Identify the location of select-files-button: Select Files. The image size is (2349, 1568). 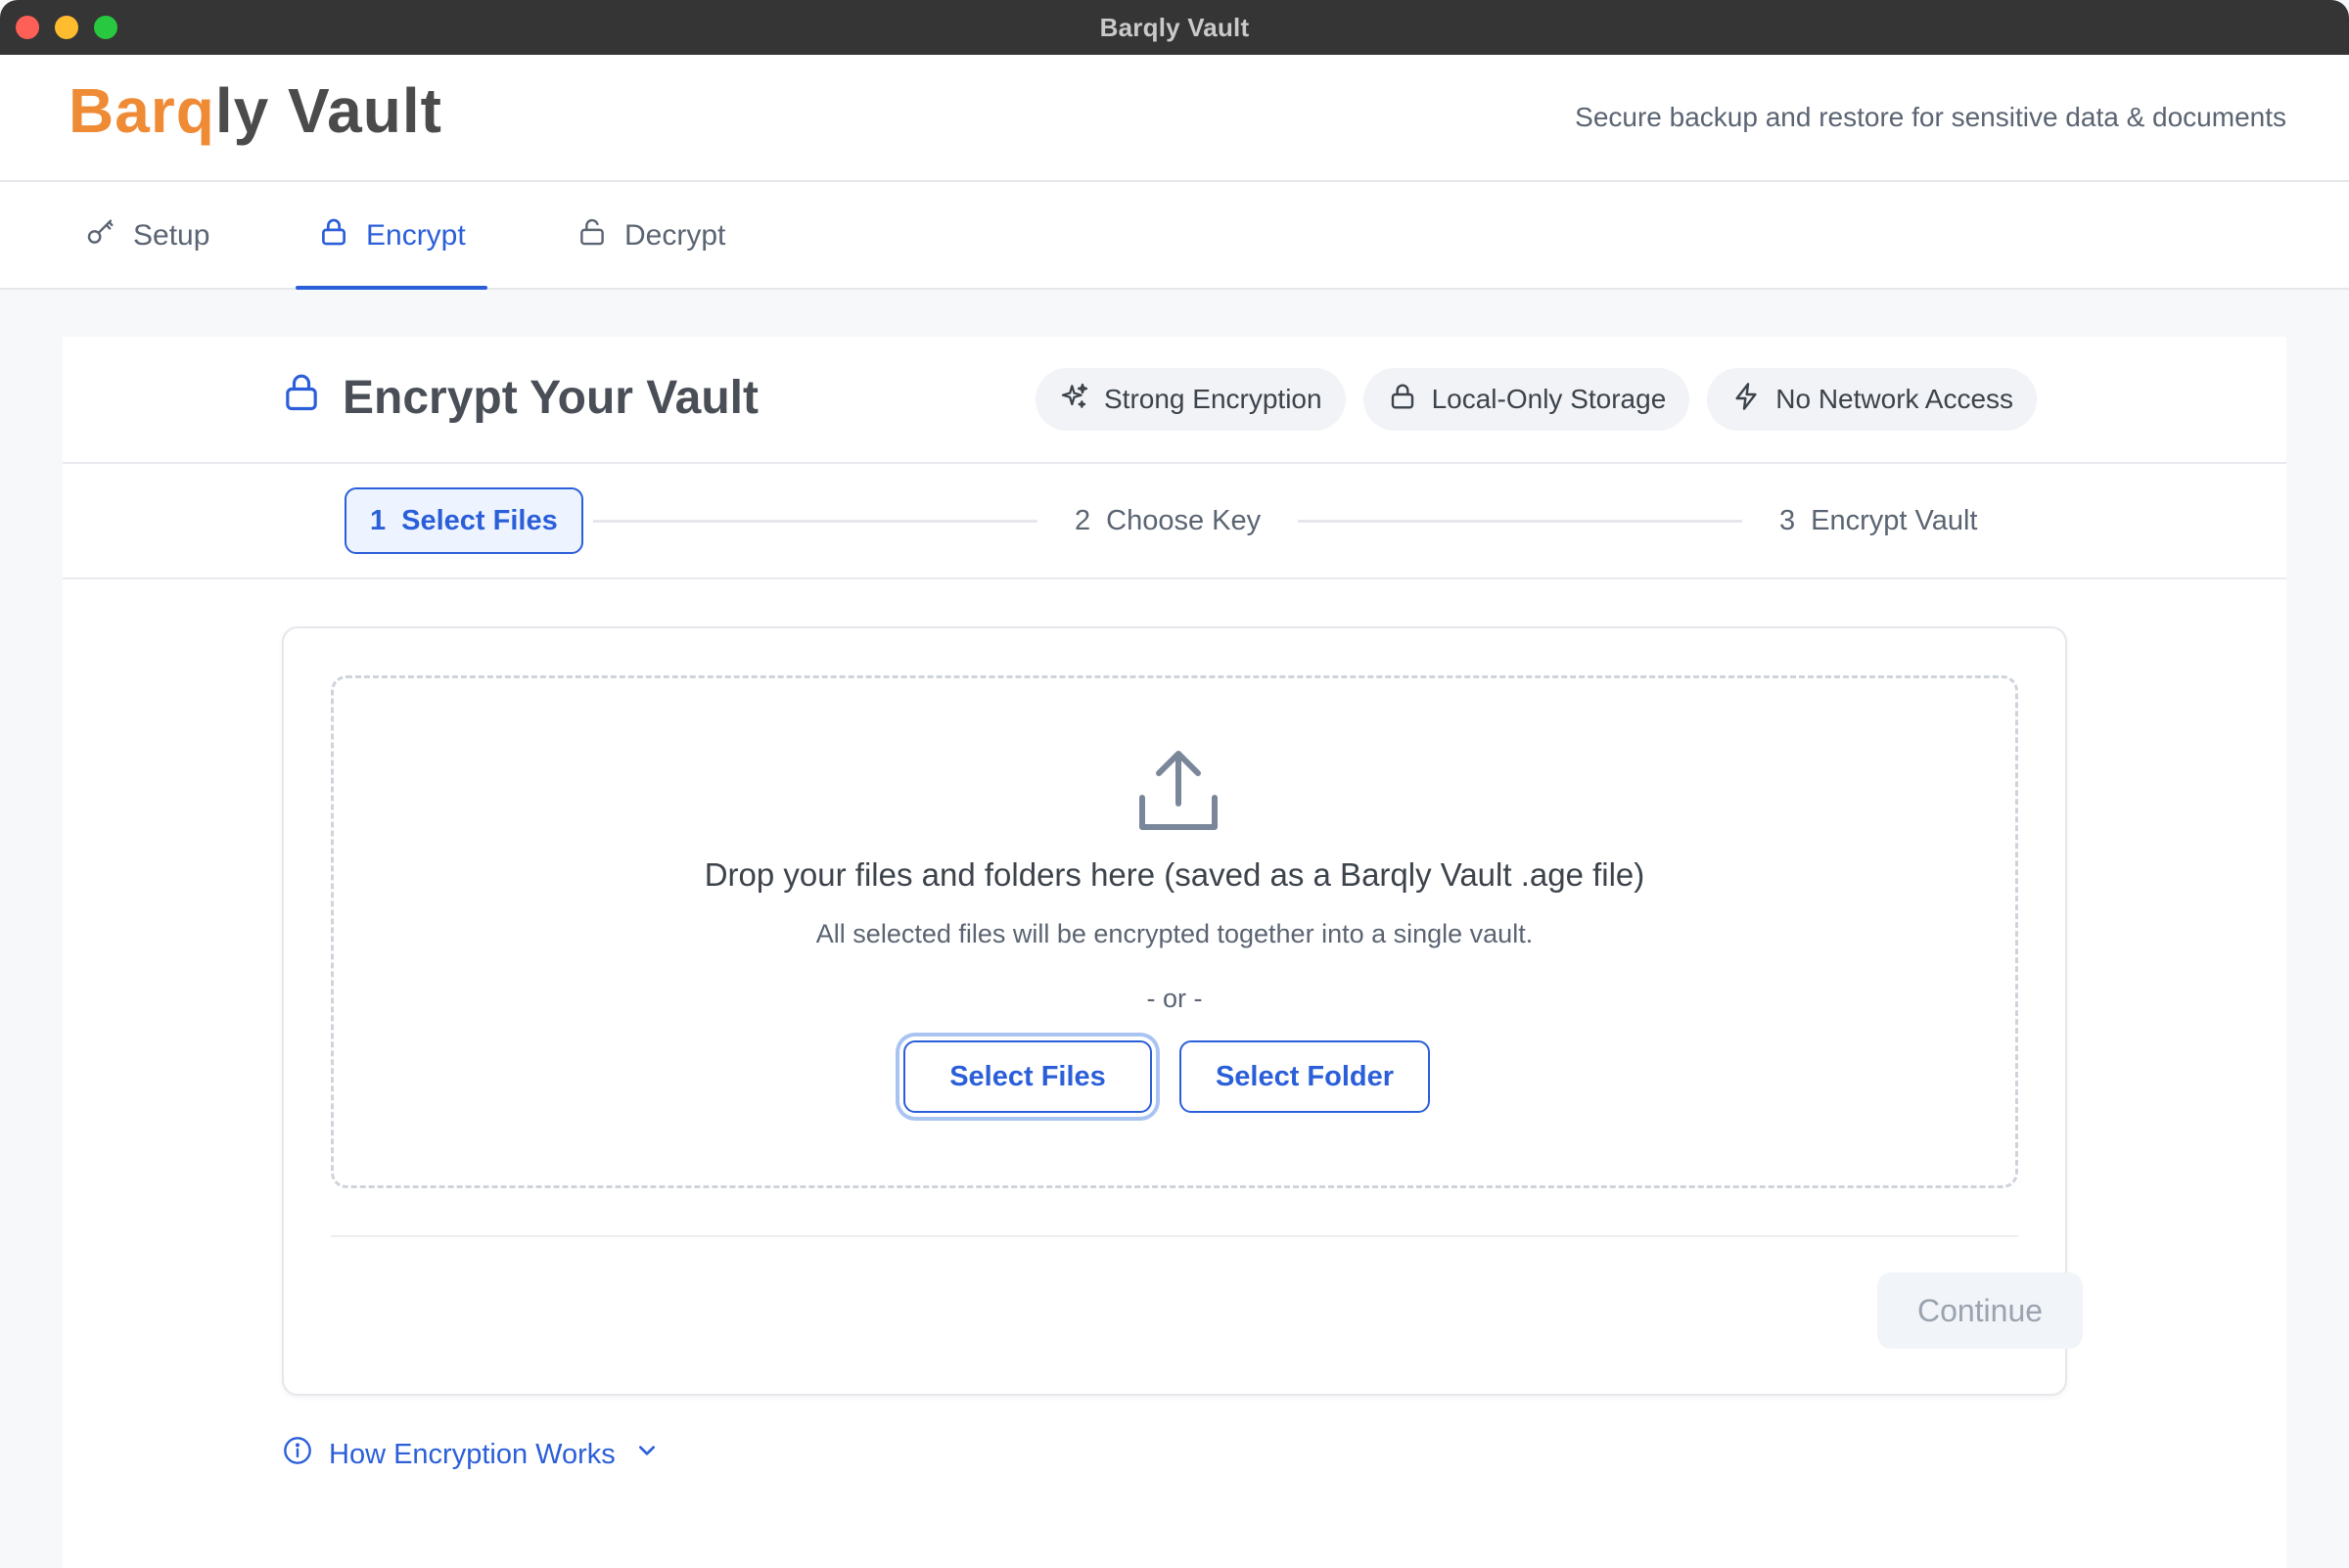
(1027, 1076).